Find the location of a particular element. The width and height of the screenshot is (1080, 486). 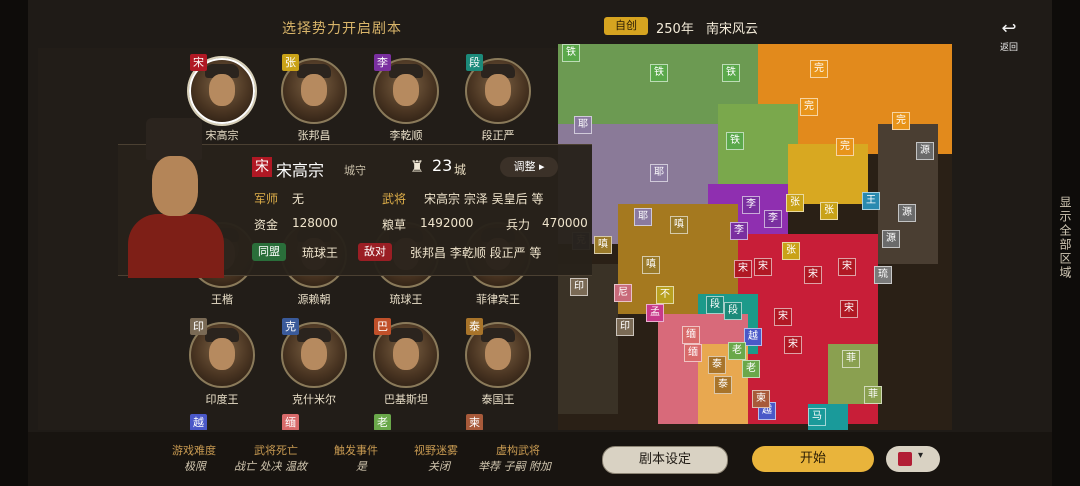

lord-name: 源赖朝 is located at coordinates (314, 299).